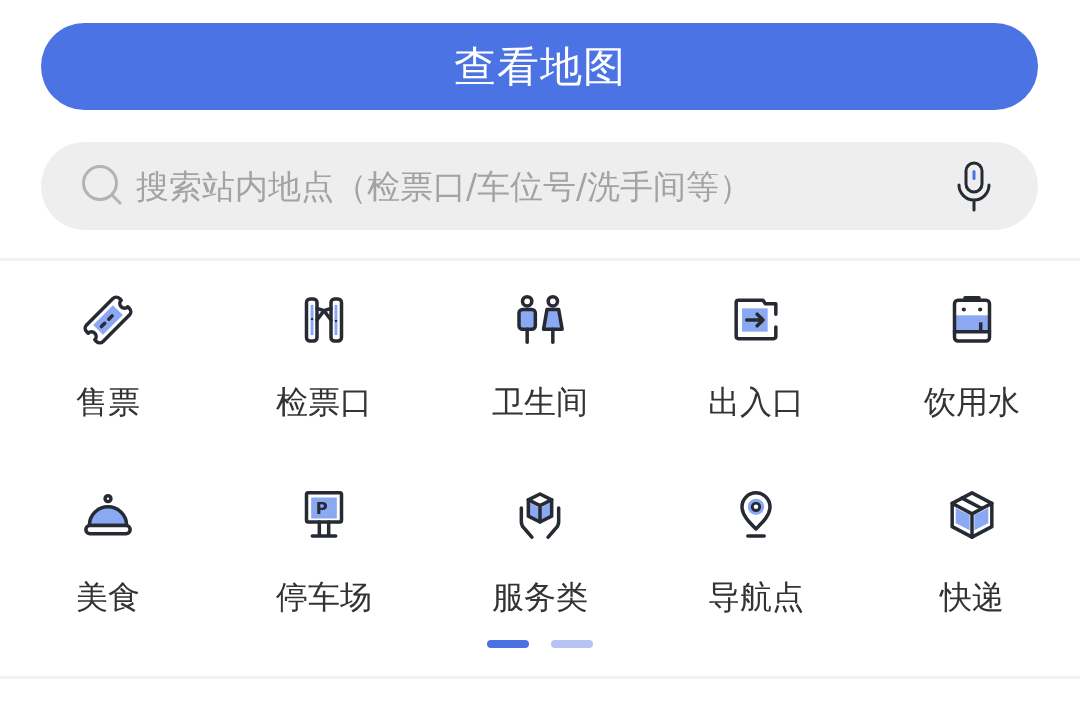  What do you see at coordinates (539, 66) in the screenshot?
I see `view-map-button: 查看地图` at bounding box center [539, 66].